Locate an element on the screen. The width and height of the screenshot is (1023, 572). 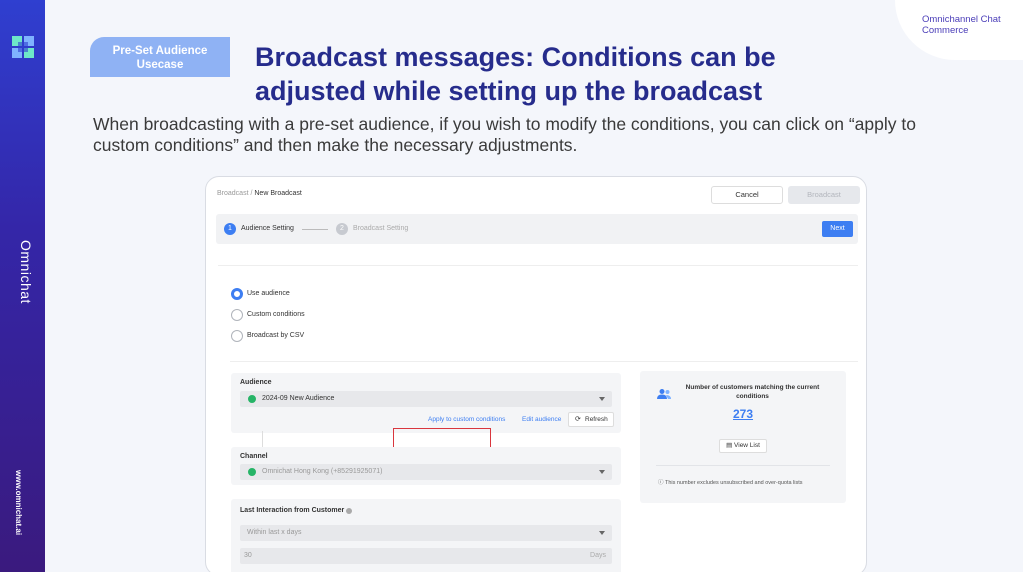
channel-label: Channel is located at coordinates (254, 456).